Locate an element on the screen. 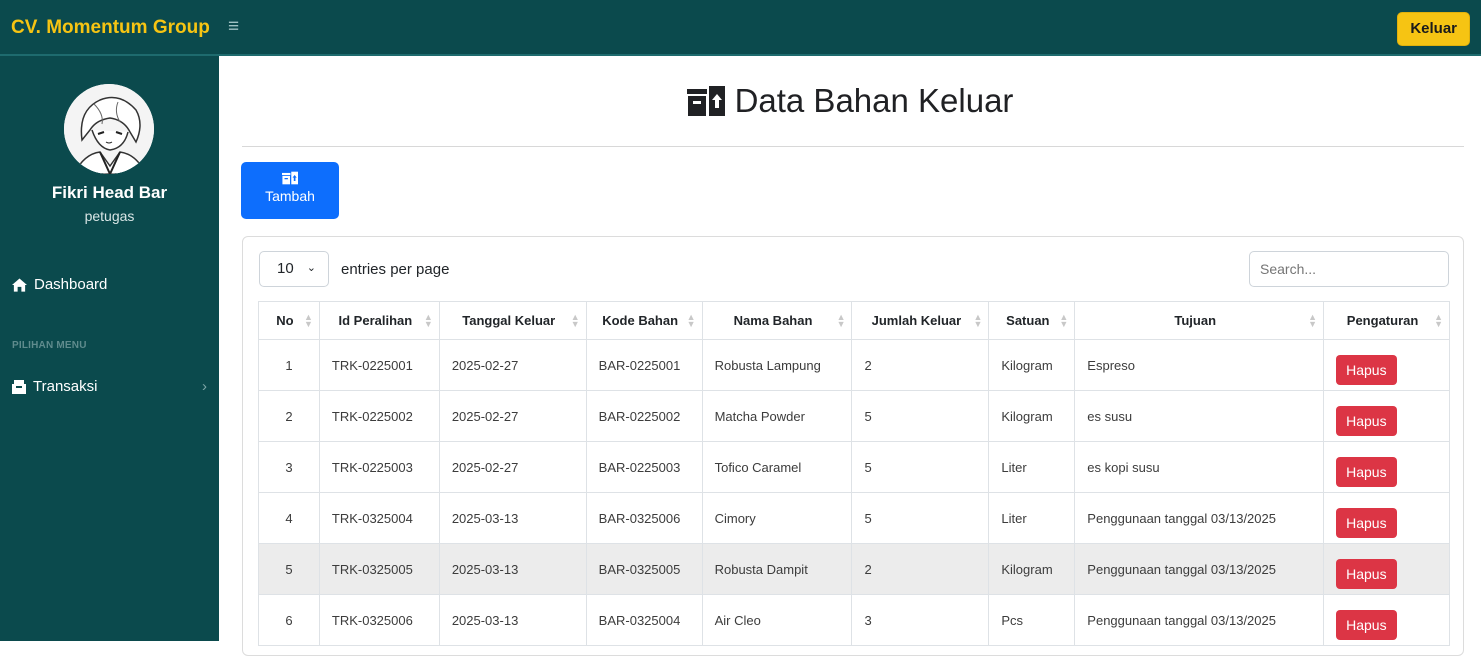 The image size is (1481, 656). cell-no: 5 is located at coordinates (289, 569).